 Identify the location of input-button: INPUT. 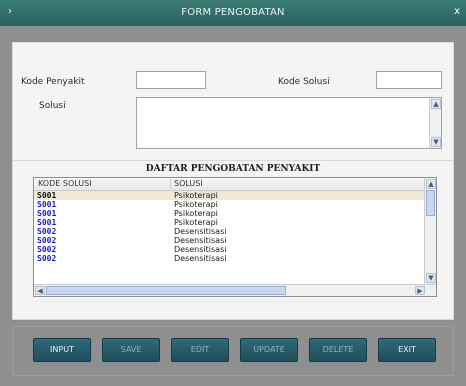
(62, 350).